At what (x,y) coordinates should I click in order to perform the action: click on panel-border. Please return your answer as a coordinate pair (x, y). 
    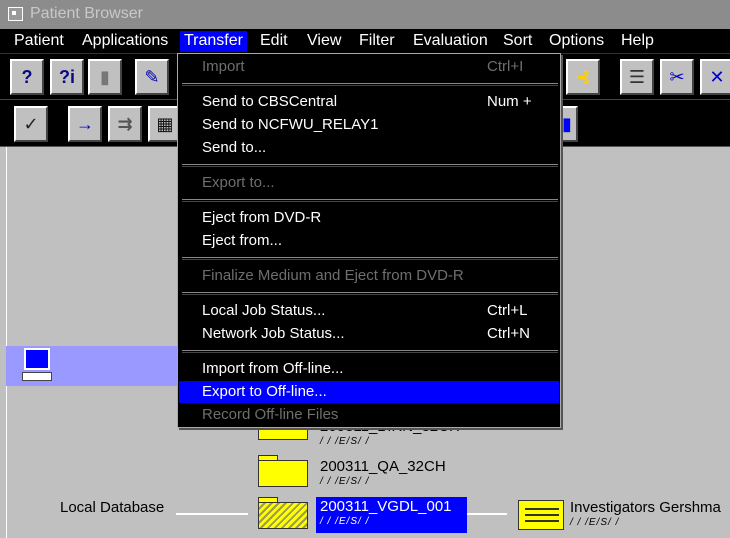
    Looking at the image, I should click on (6, 342).